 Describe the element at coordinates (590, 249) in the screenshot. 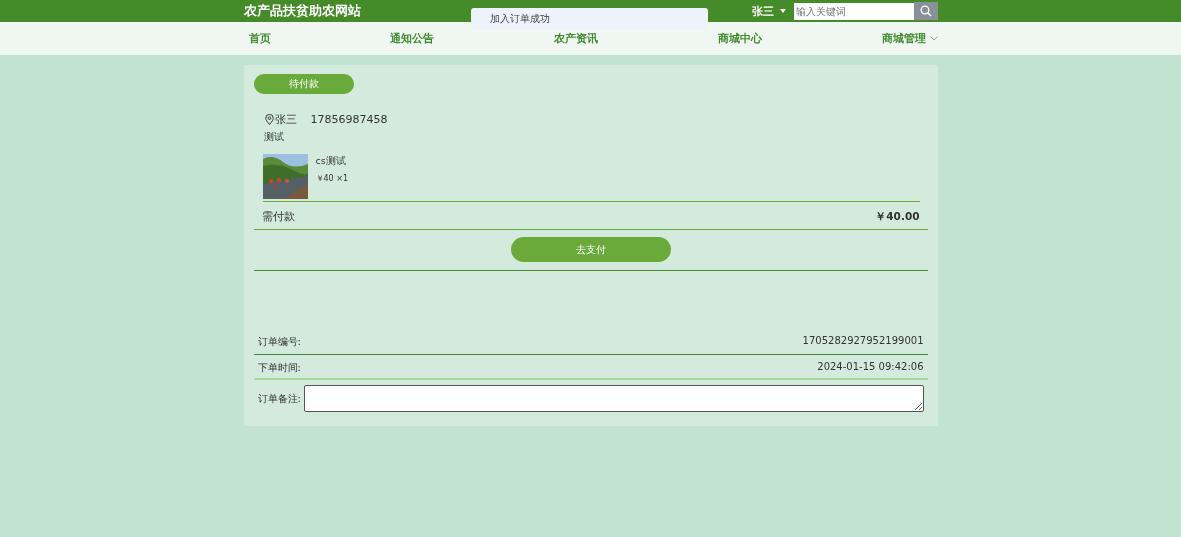

I see `pay-button: 去支付` at that location.